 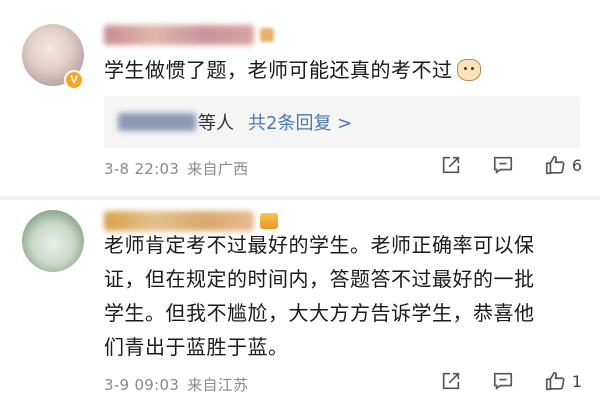 I want to click on view-replies-link: 共2条回复 >, so click(x=300, y=122).